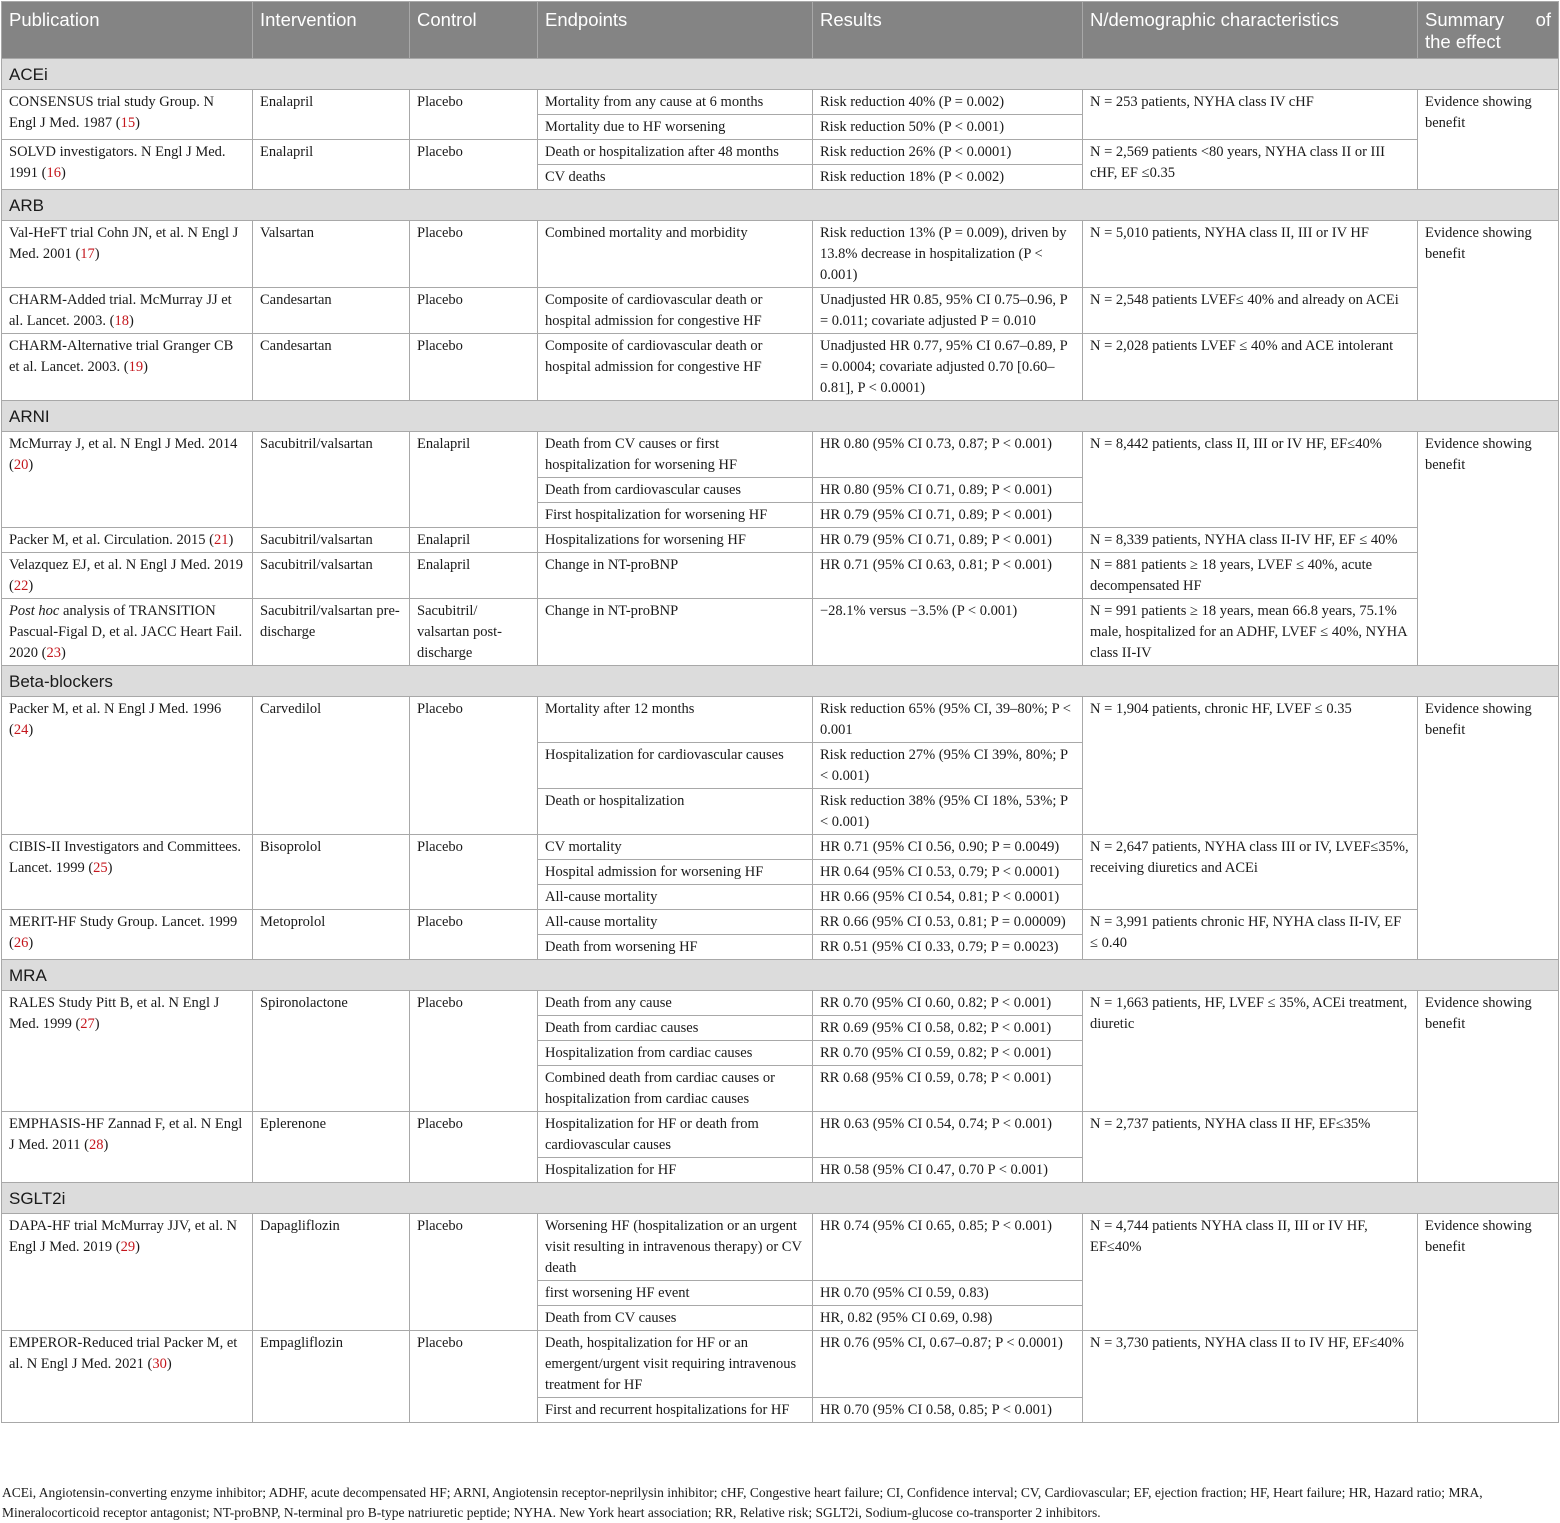  What do you see at coordinates (947, 127) in the screenshot?
I see `result-cell: Risk reduction 50% (P < 0.001)` at bounding box center [947, 127].